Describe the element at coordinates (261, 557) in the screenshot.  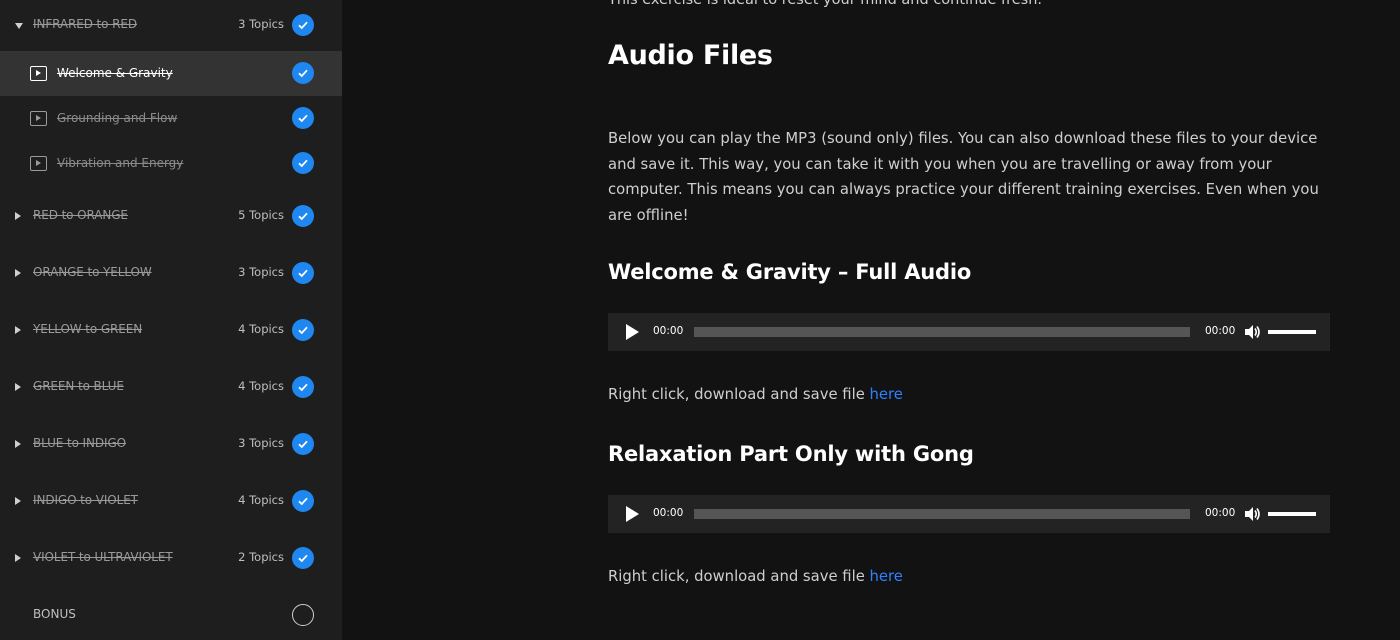
I see `topic-count: 2 Topics` at that location.